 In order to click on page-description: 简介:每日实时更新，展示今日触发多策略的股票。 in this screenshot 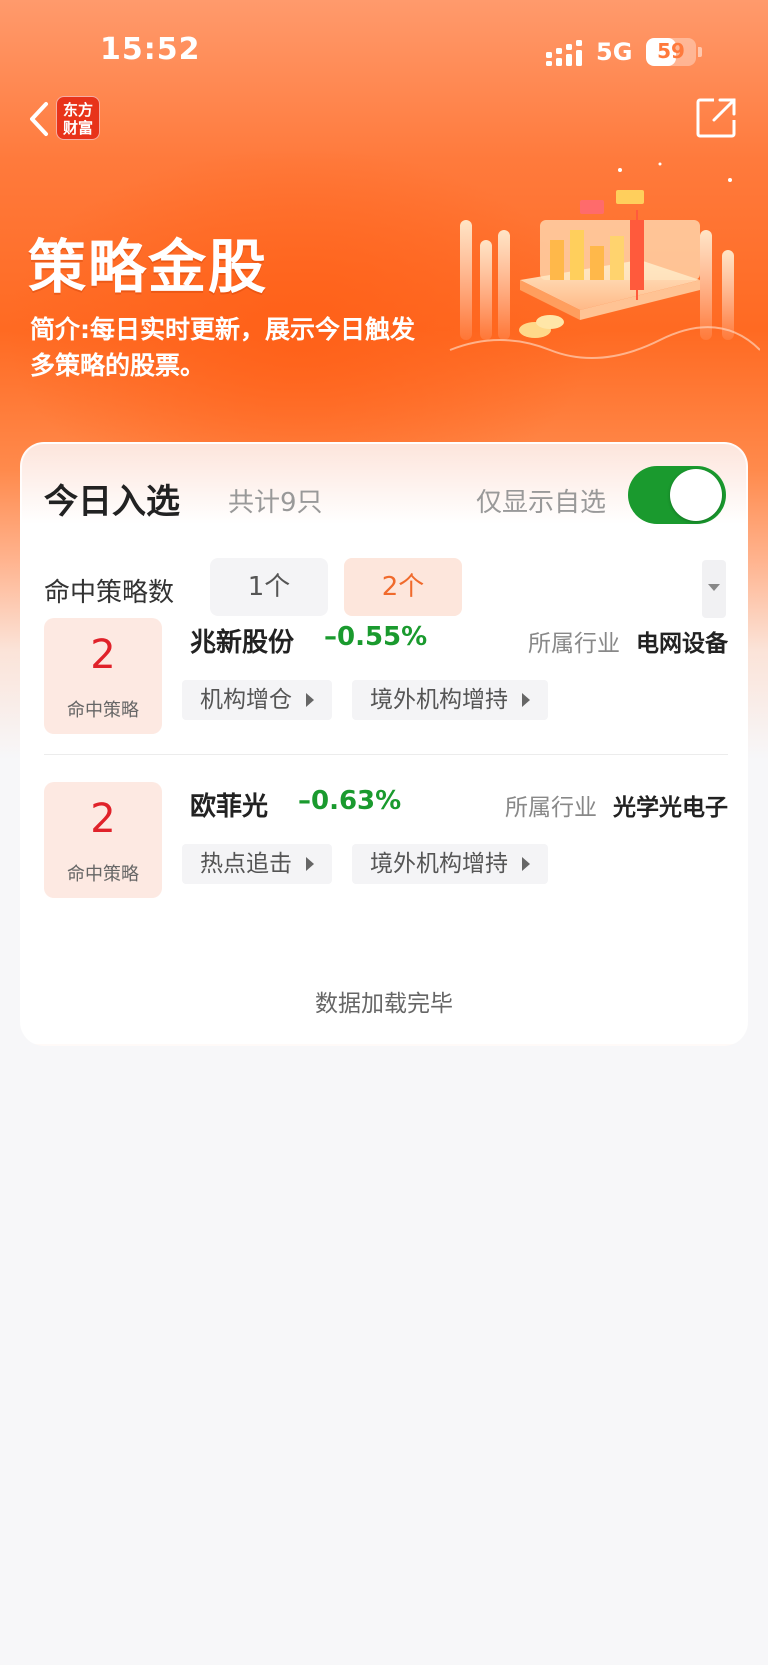, I will do `click(222, 347)`.